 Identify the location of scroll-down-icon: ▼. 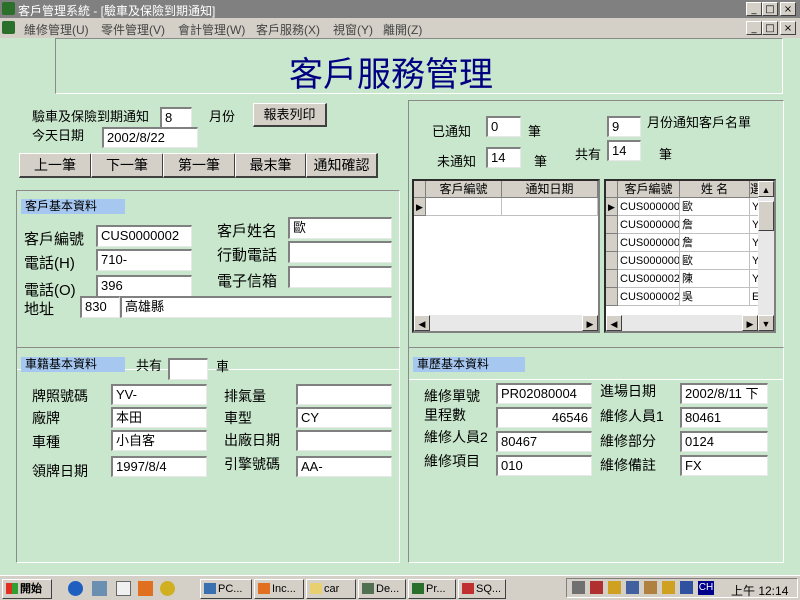
(766, 323).